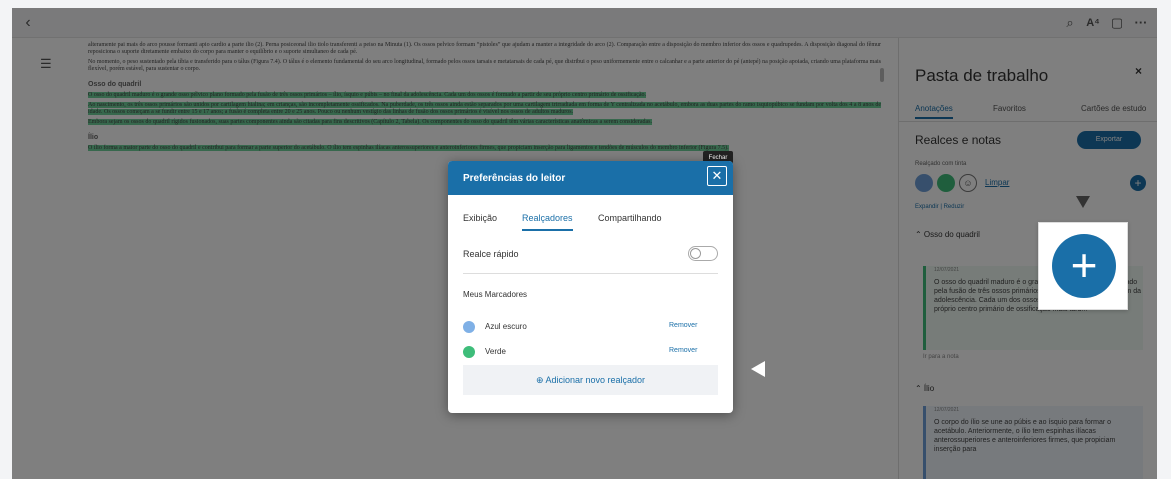 The image size is (1171, 479). What do you see at coordinates (968, 183) in the screenshot?
I see `filter-note-icon: ☺` at bounding box center [968, 183].